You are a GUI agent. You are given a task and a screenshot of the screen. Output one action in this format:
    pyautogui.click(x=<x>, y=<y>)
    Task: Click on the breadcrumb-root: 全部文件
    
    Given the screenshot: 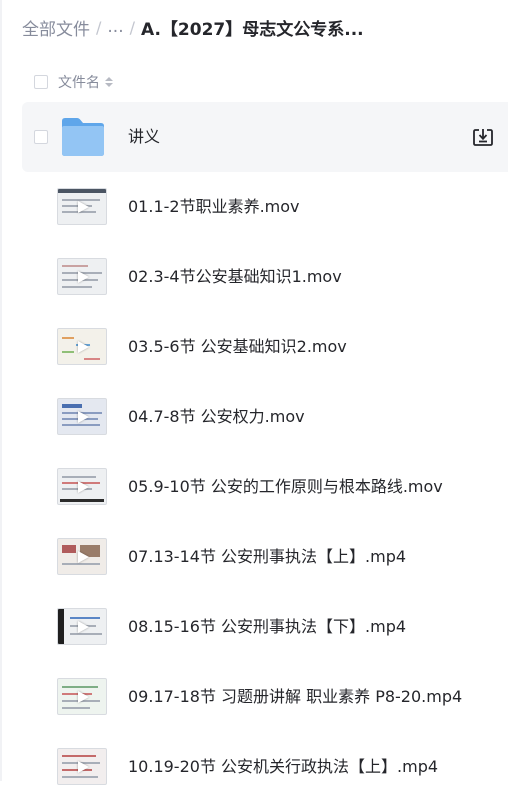 What is the action you would take?
    pyautogui.click(x=56, y=27)
    